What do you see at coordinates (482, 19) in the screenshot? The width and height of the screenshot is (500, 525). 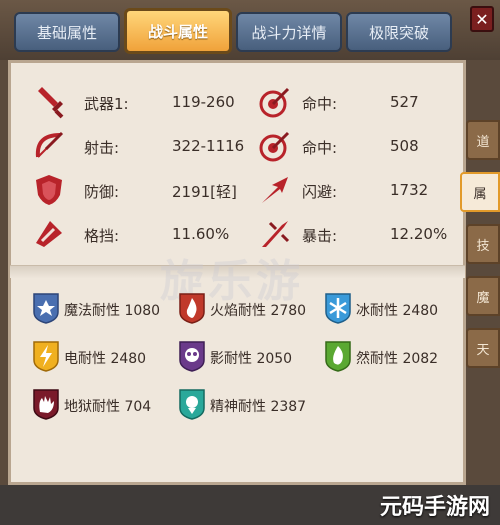 I see `close-button: ✕` at bounding box center [482, 19].